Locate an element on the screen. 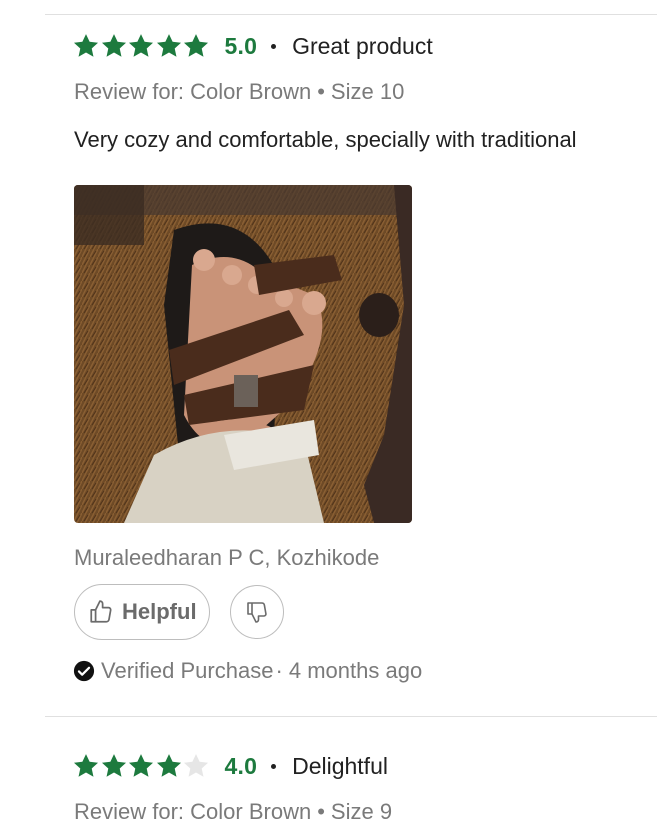 The width and height of the screenshot is (657, 838). check-circle-icon is located at coordinates (84, 671).